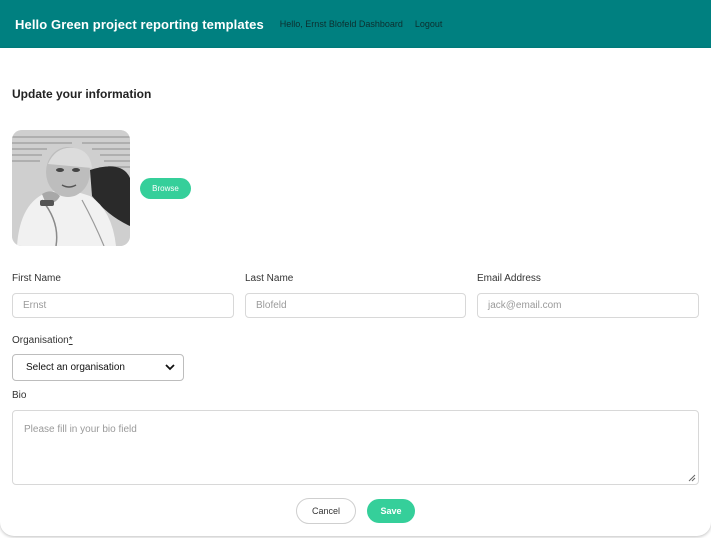 This screenshot has height=538, width=711. I want to click on nav-logout-link: Logout, so click(429, 24).